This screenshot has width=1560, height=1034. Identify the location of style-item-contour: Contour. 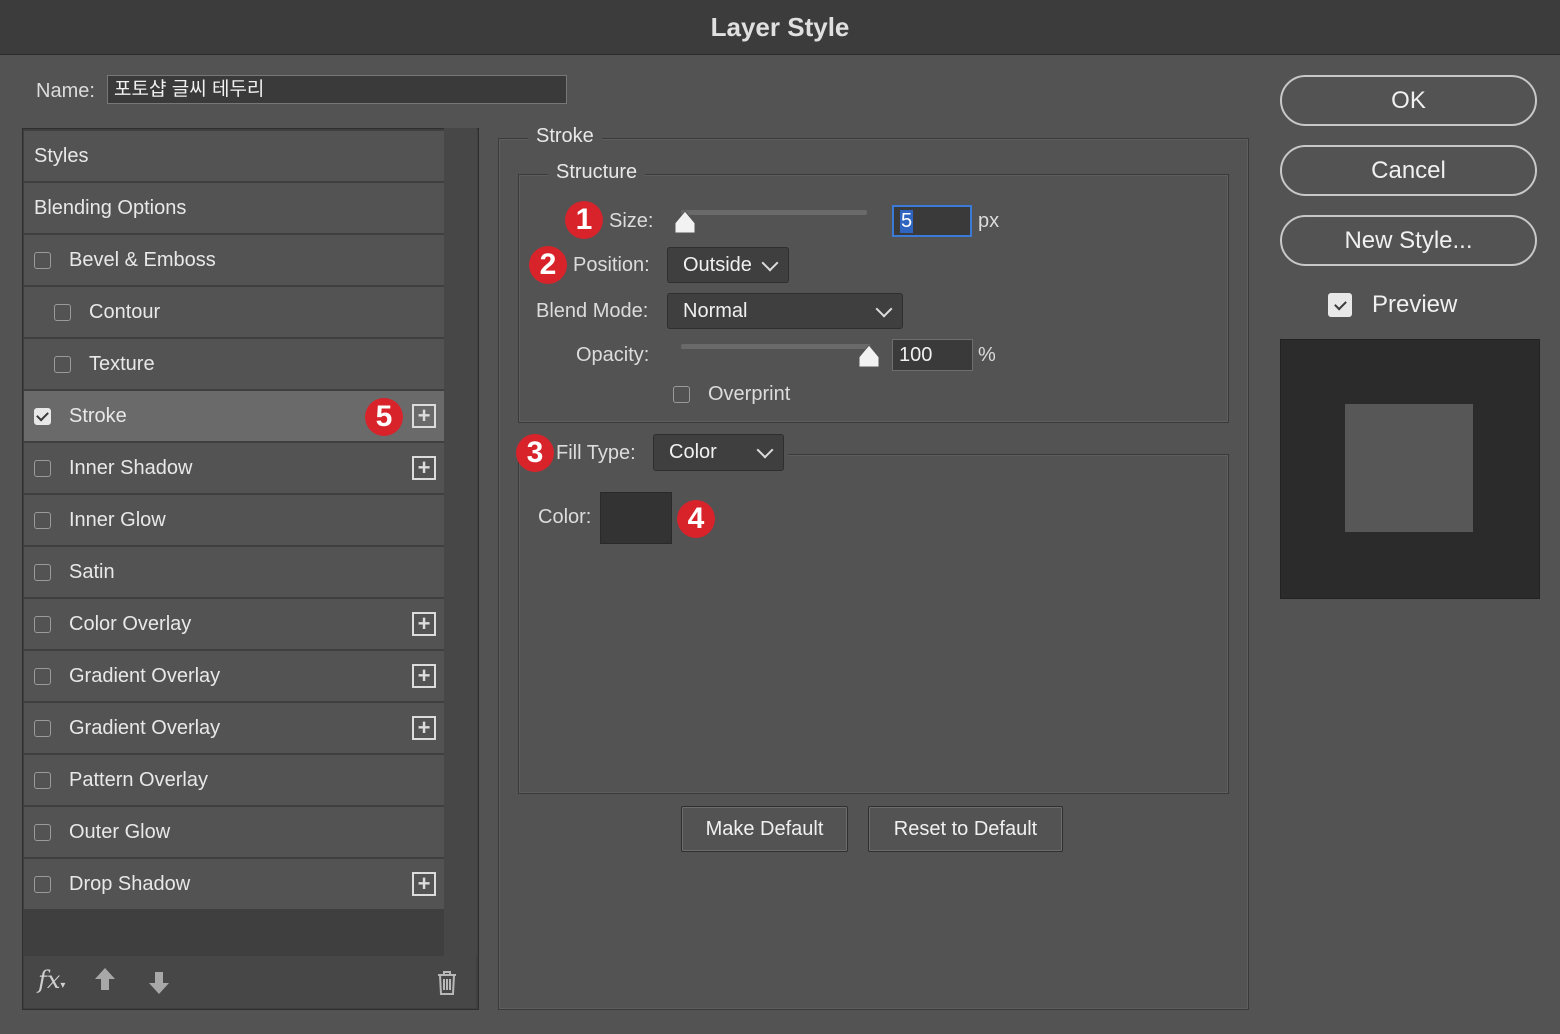
(234, 312).